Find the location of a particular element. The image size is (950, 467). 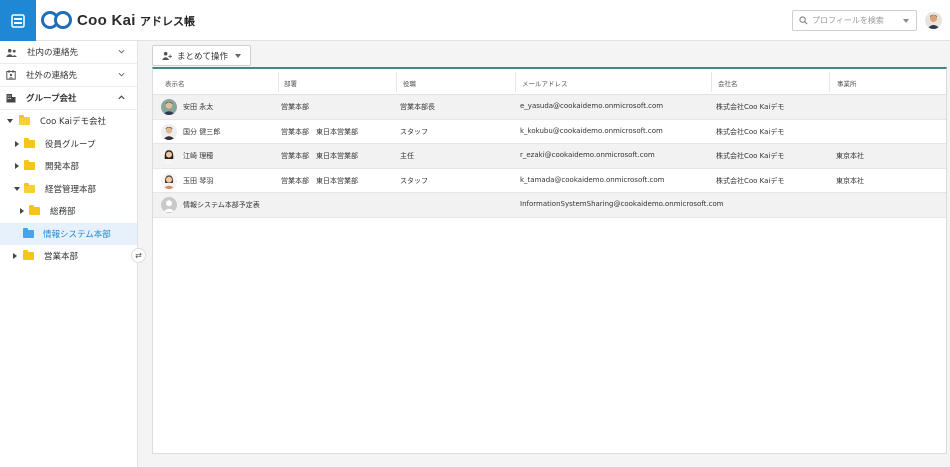

column-header-title: 役職 is located at coordinates (409, 86).